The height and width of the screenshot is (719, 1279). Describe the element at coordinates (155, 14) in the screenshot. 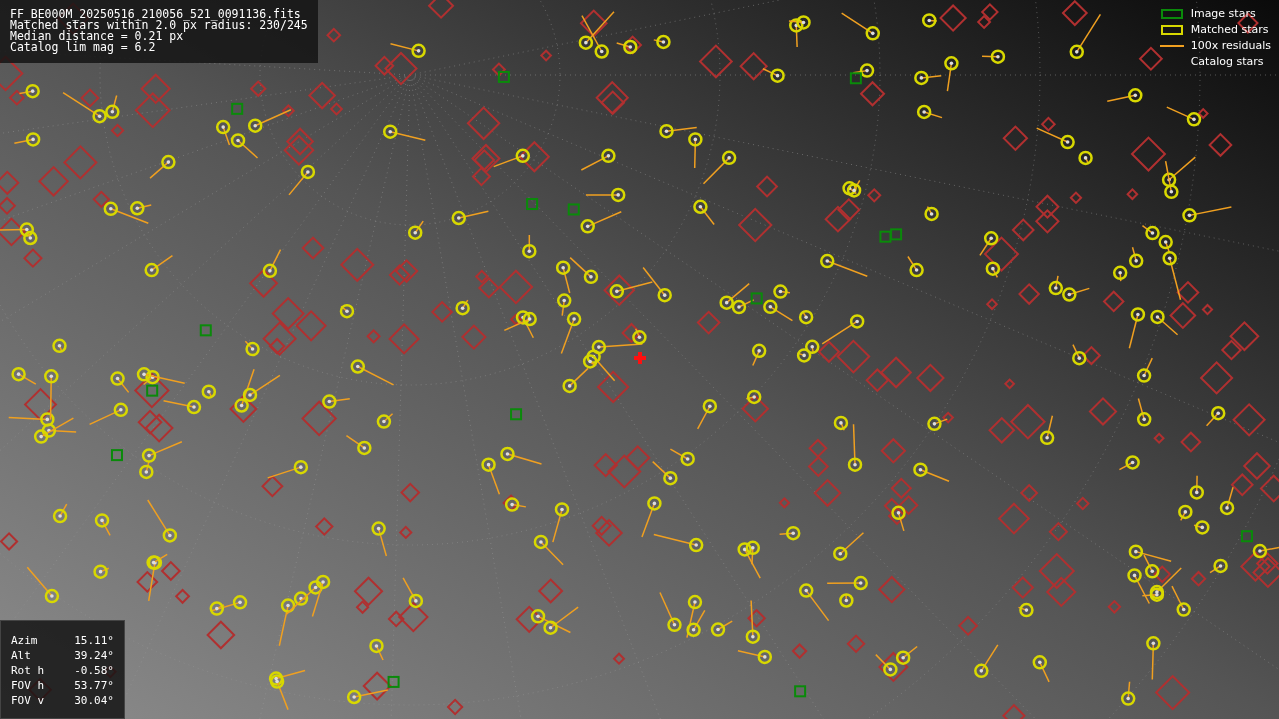

I see `info-text: FF_BE000M_20250516_210056_521_0091136.fits` at that location.